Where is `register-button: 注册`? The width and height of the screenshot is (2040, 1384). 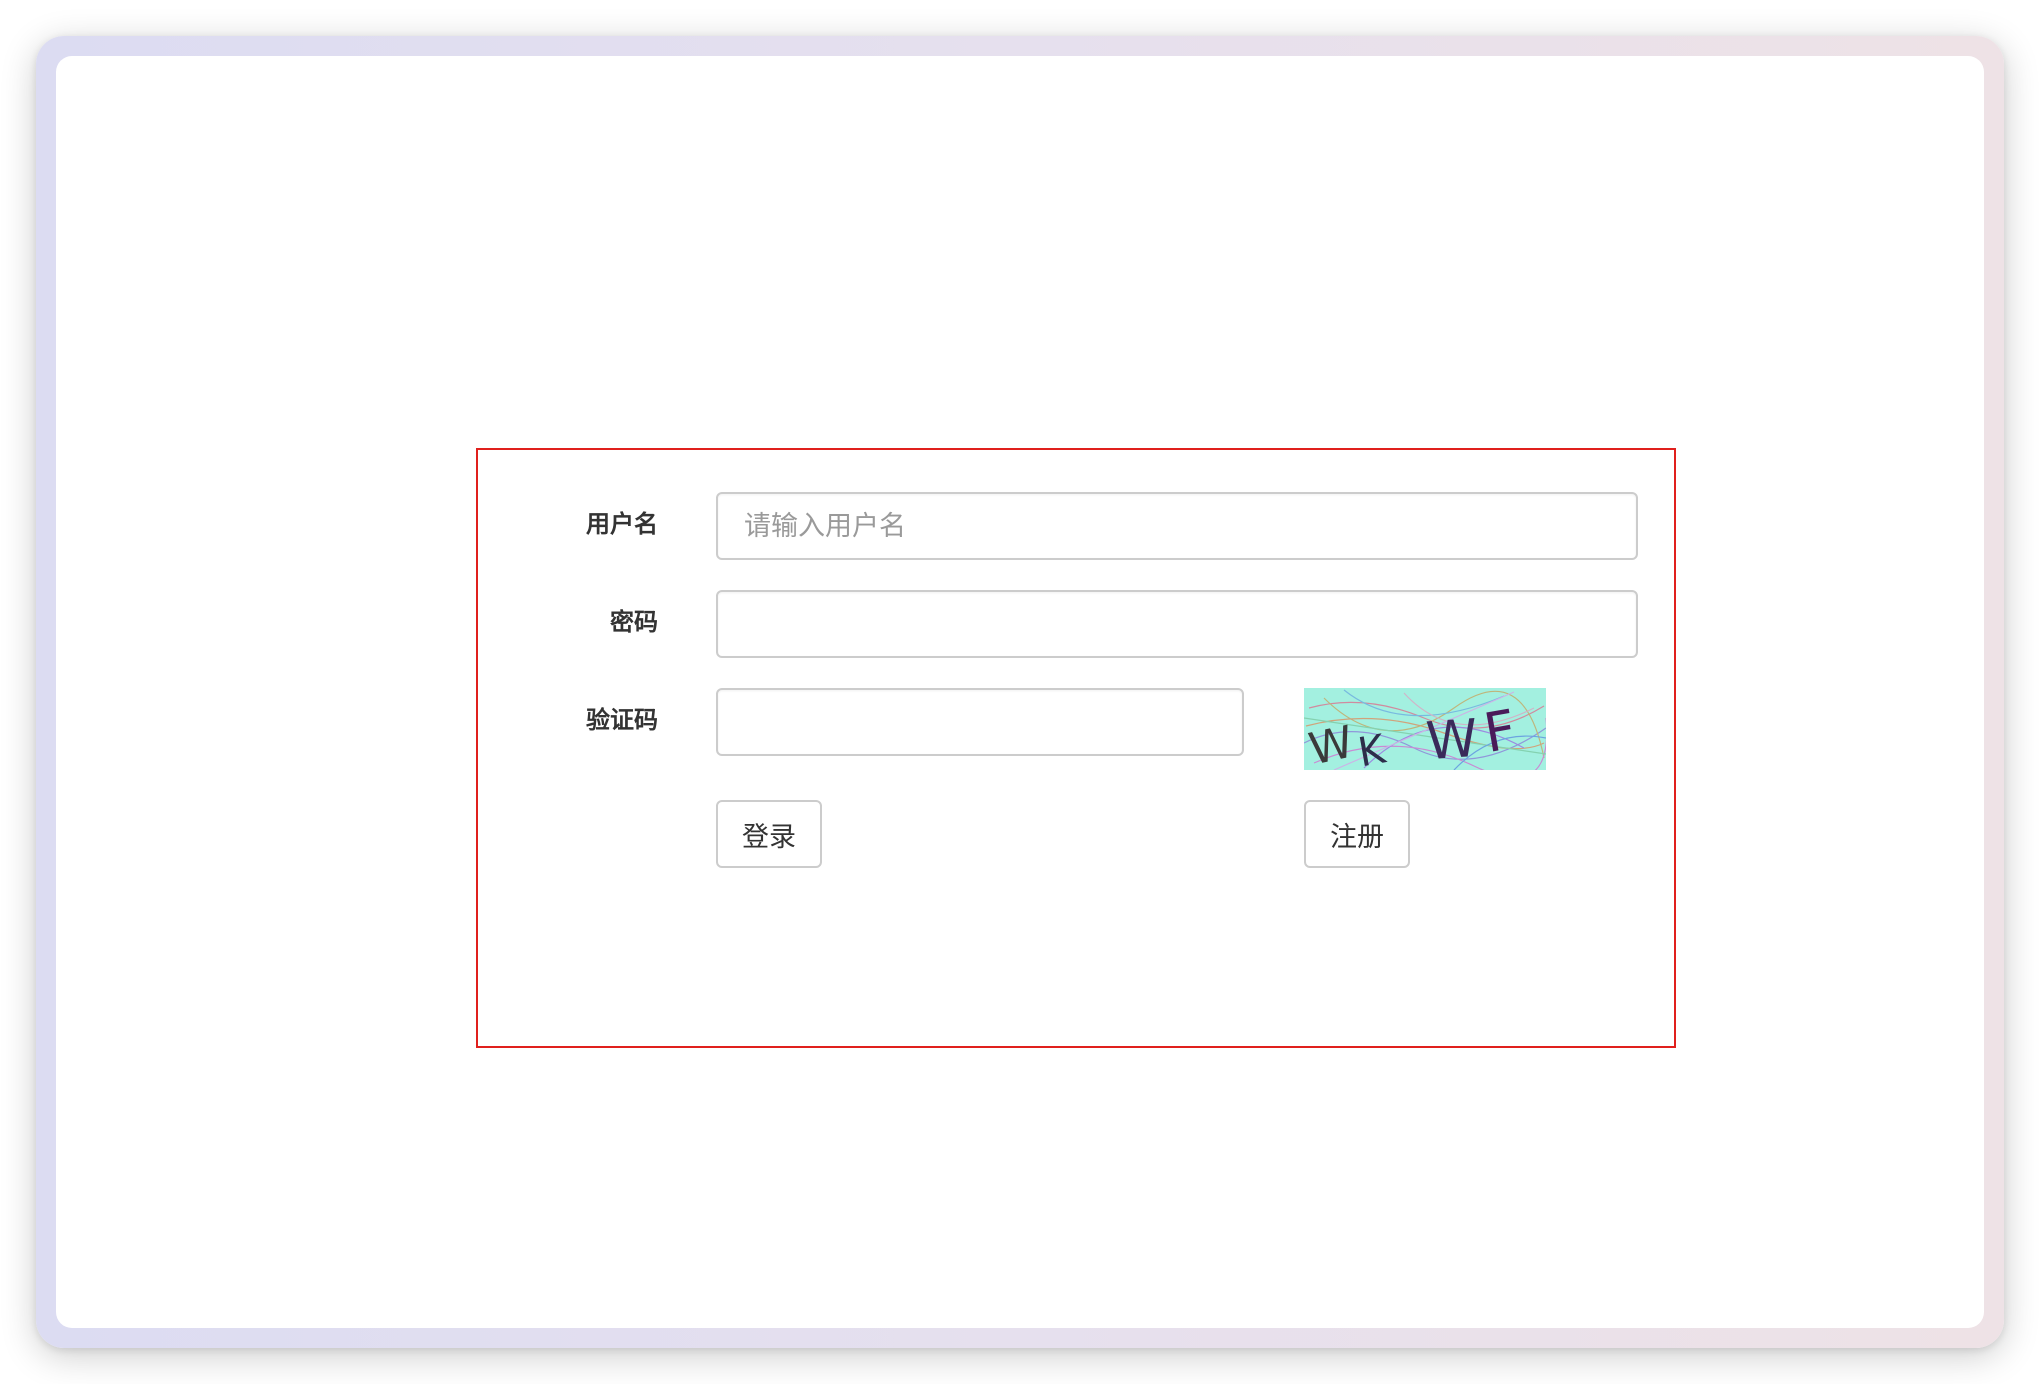 register-button: 注册 is located at coordinates (1357, 834).